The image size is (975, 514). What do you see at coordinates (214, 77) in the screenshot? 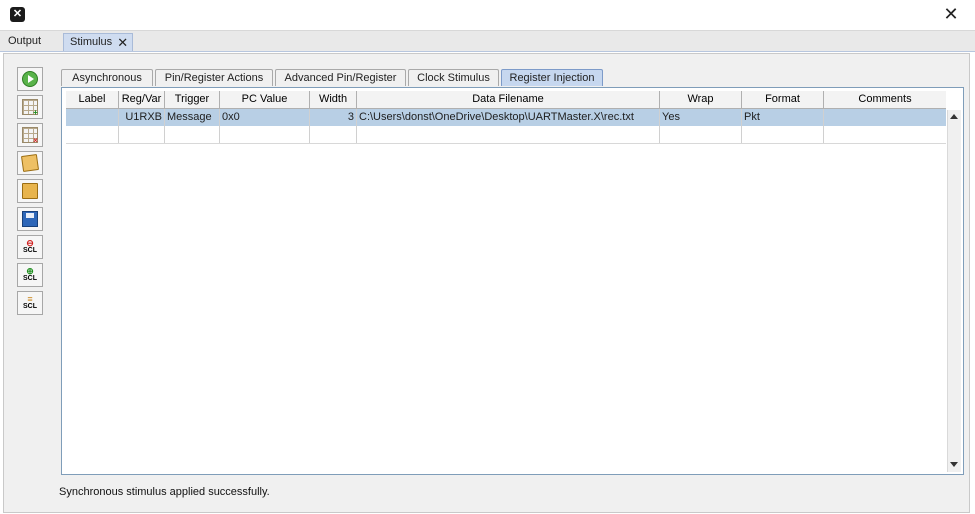
I see `tab-pin-register-actions: Pin/Register Actions` at bounding box center [214, 77].